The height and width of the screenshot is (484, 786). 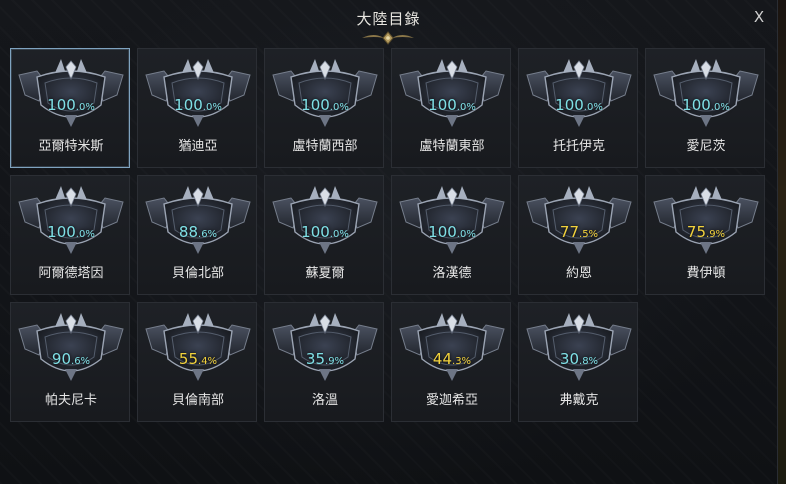 I want to click on completion-percent: 77.5%, so click(x=579, y=232).